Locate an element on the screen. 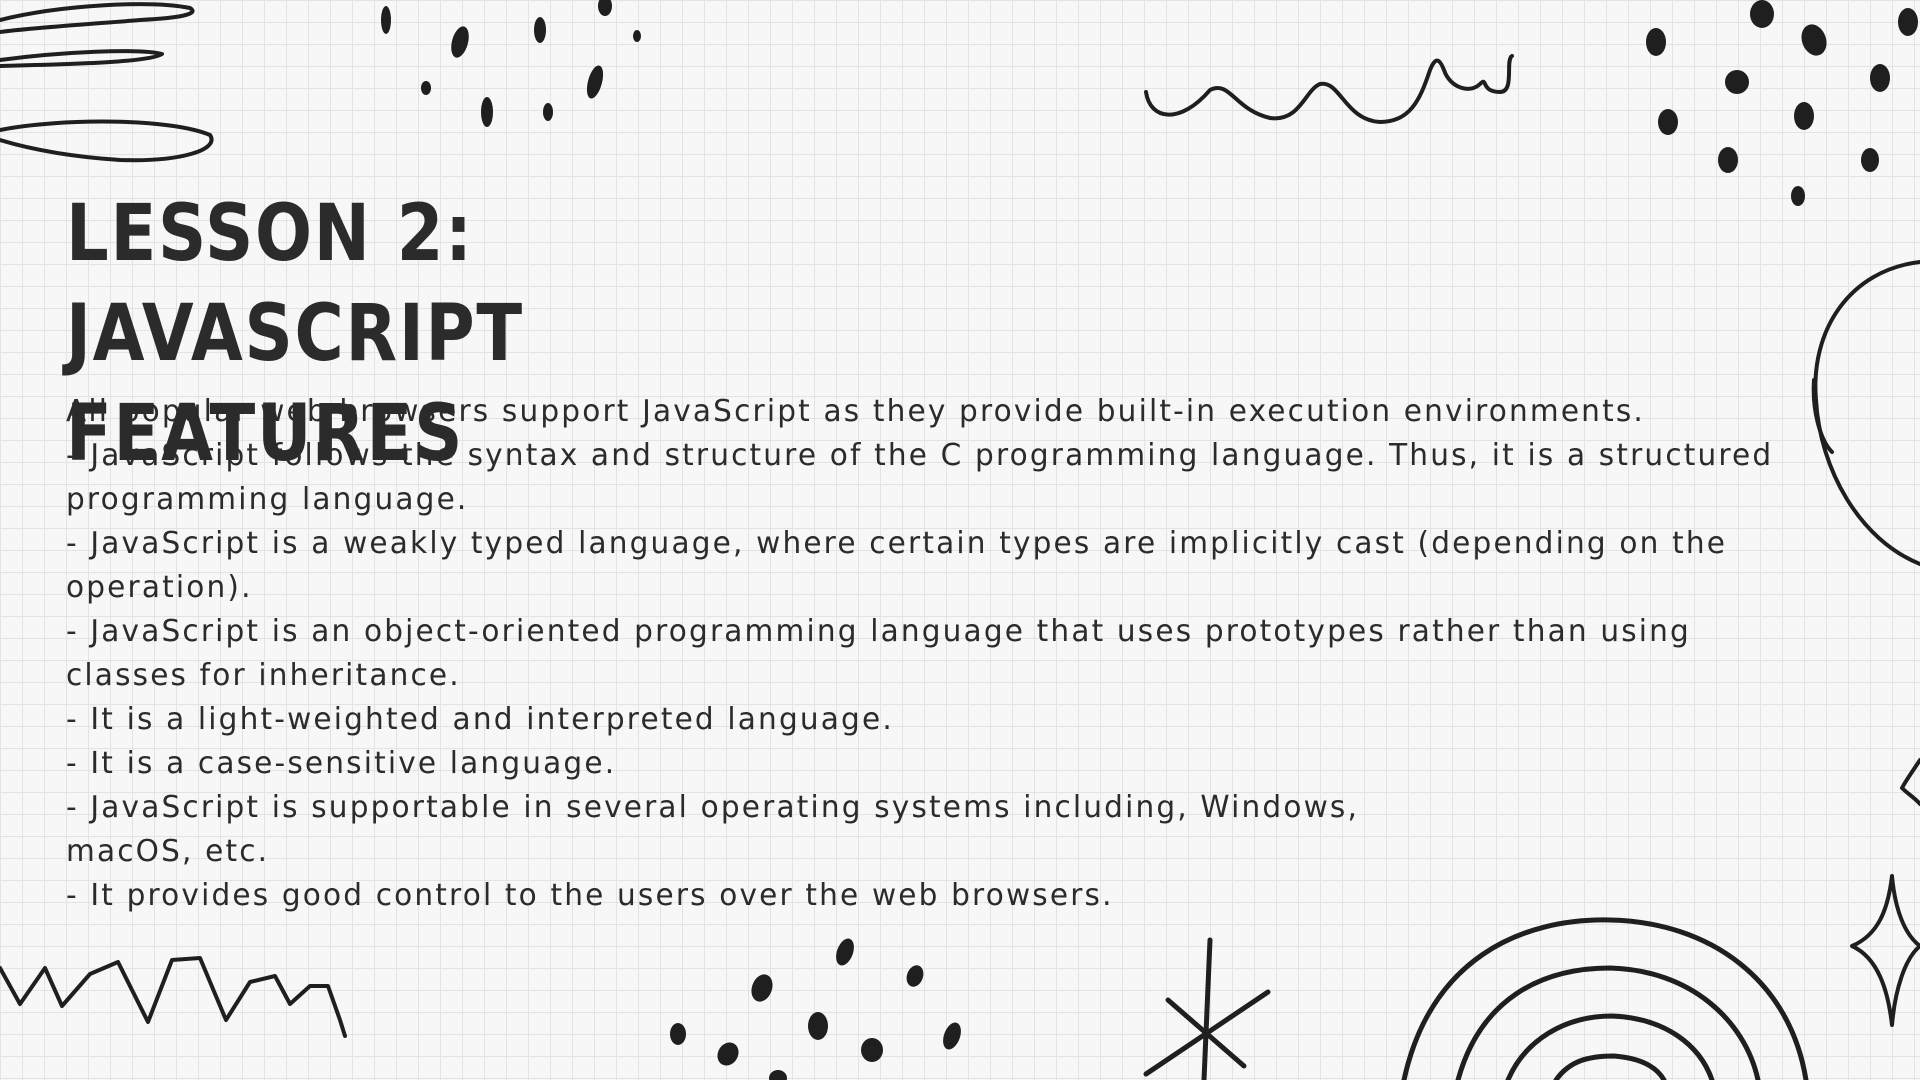  sparkle-star is located at coordinates (1885, 950).